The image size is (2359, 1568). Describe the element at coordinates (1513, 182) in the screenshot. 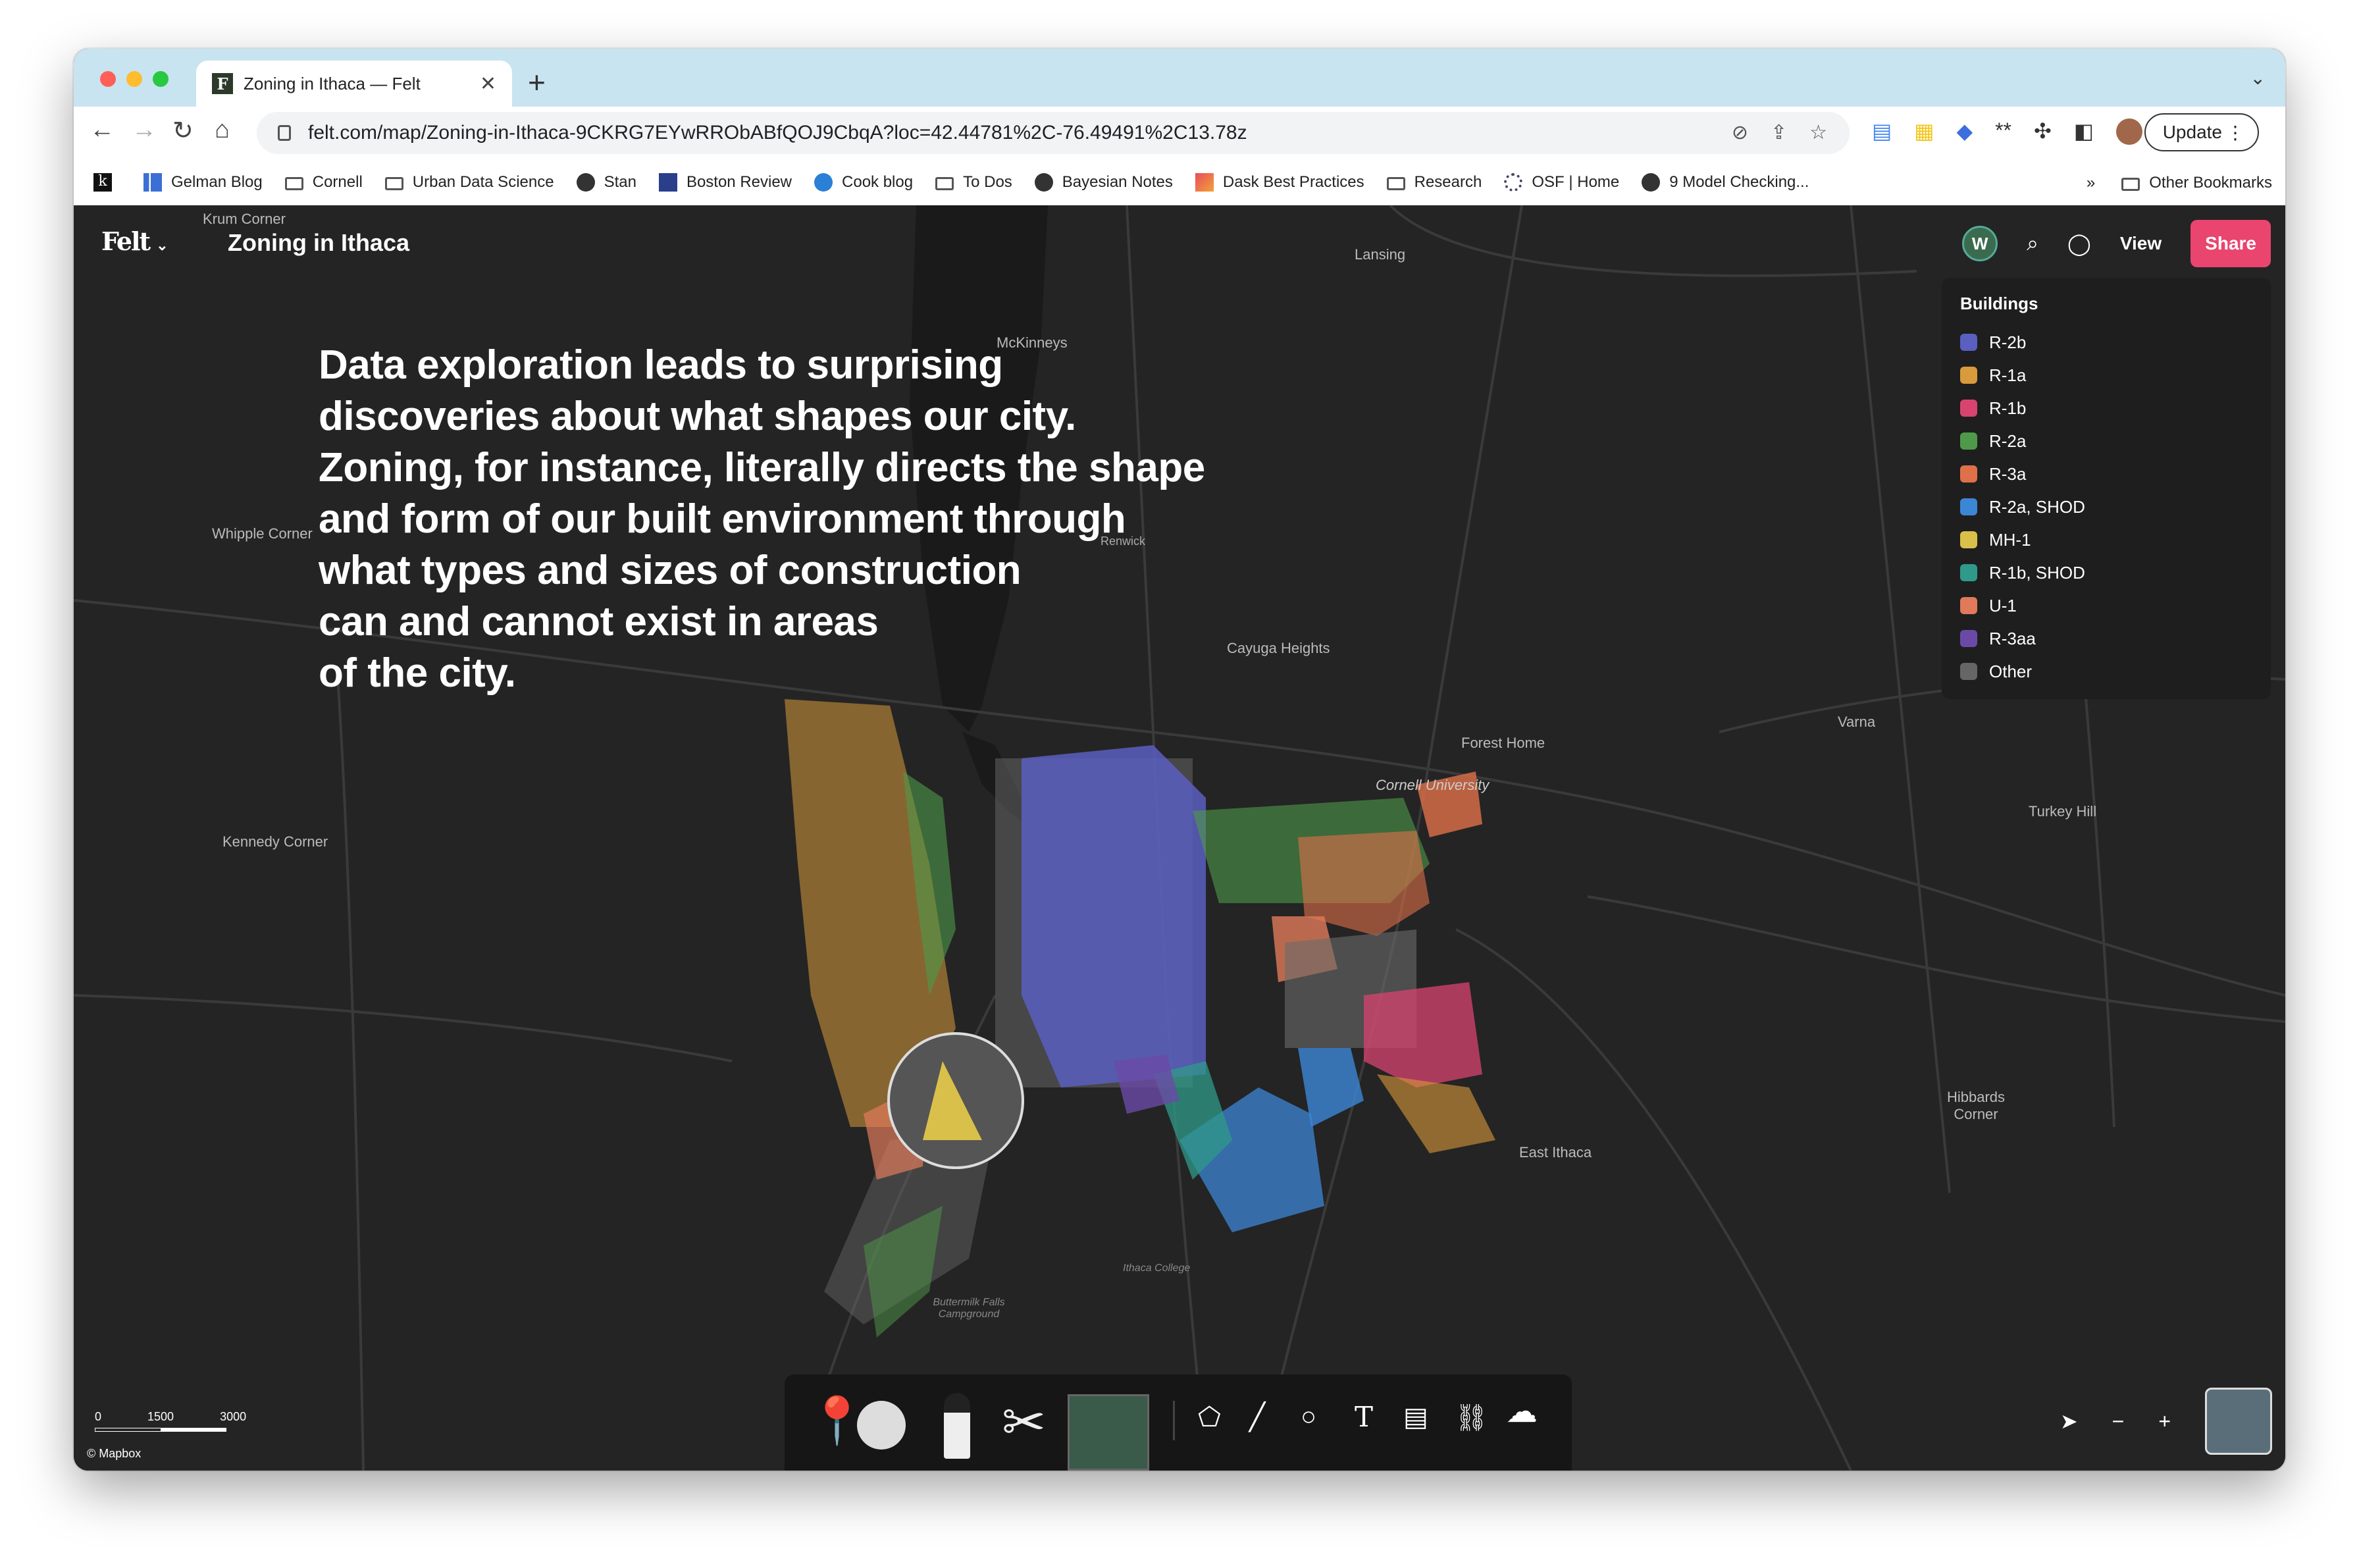

I see `osf-icon` at that location.